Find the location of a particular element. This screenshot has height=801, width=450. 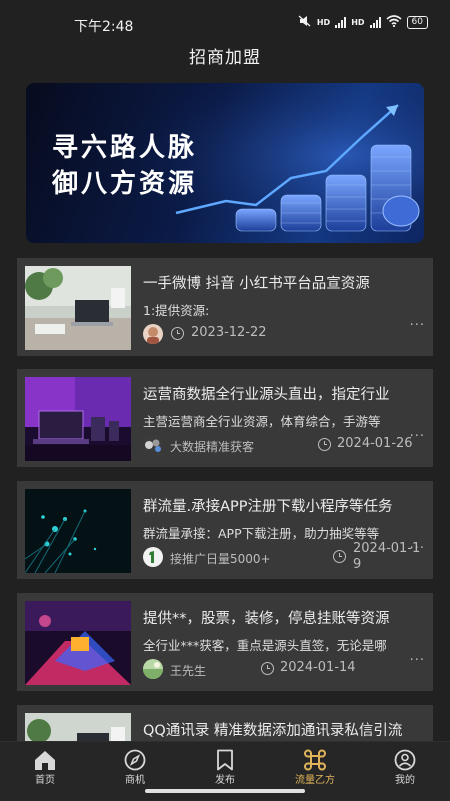

post-meta: 王先生 2024-01-14 ··· is located at coordinates (285, 667).